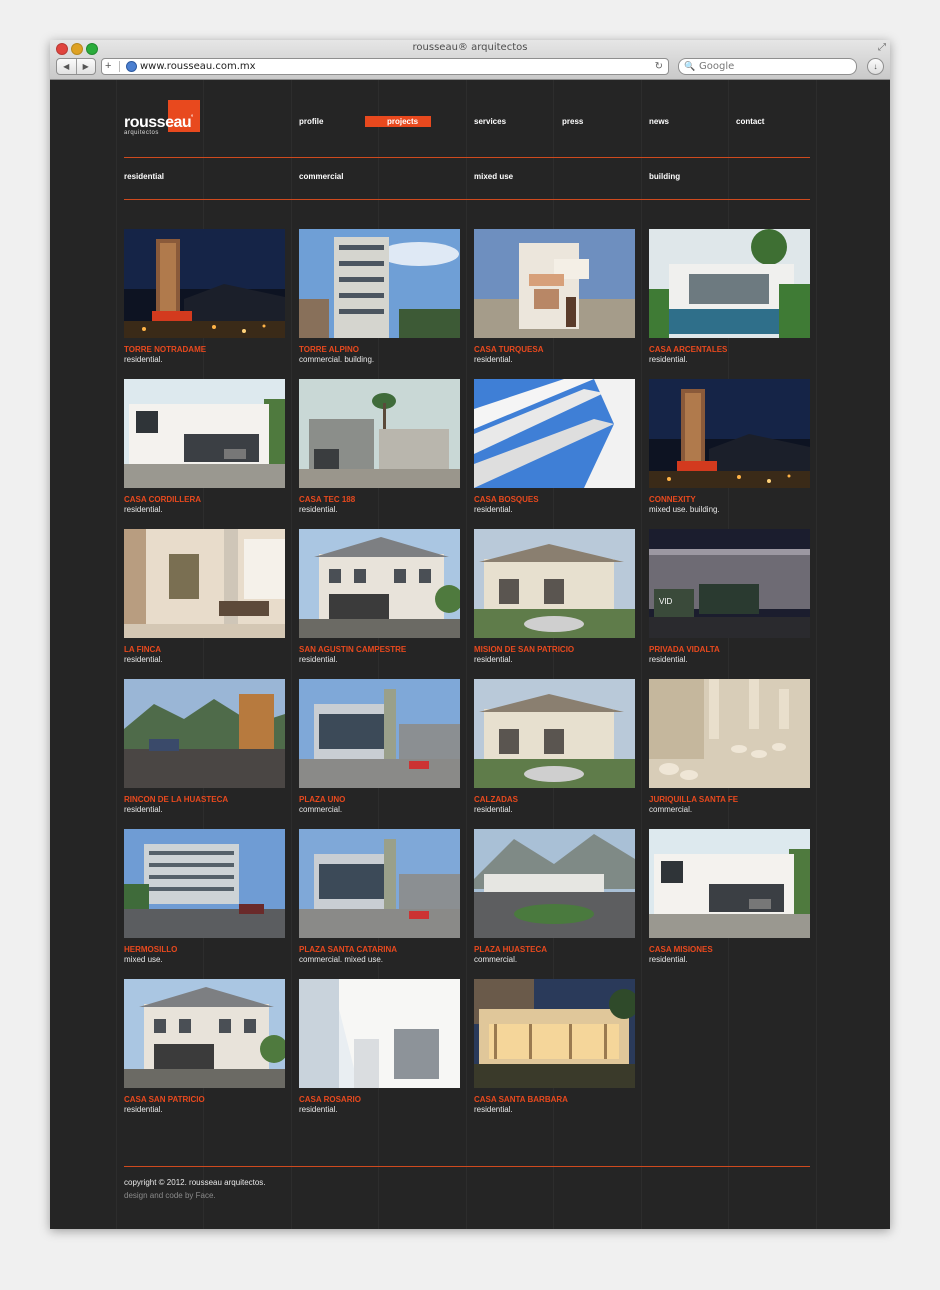 The image size is (940, 1290). Describe the element at coordinates (554, 650) in the screenshot. I see `project-title: MISION DE SAN PATRICIO` at that location.